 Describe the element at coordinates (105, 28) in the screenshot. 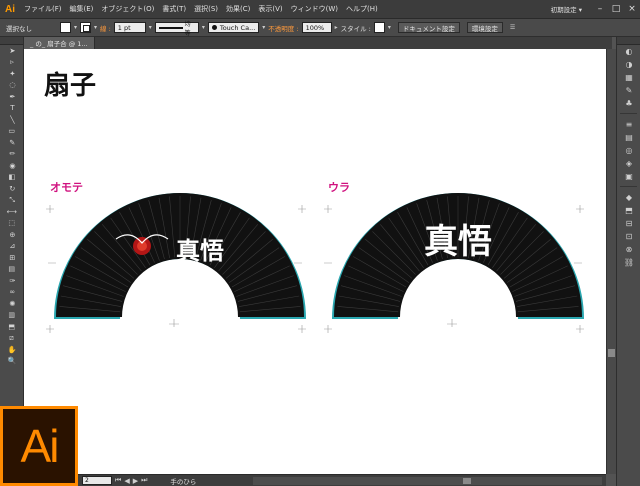

I see `stroke-label: 線 :` at that location.